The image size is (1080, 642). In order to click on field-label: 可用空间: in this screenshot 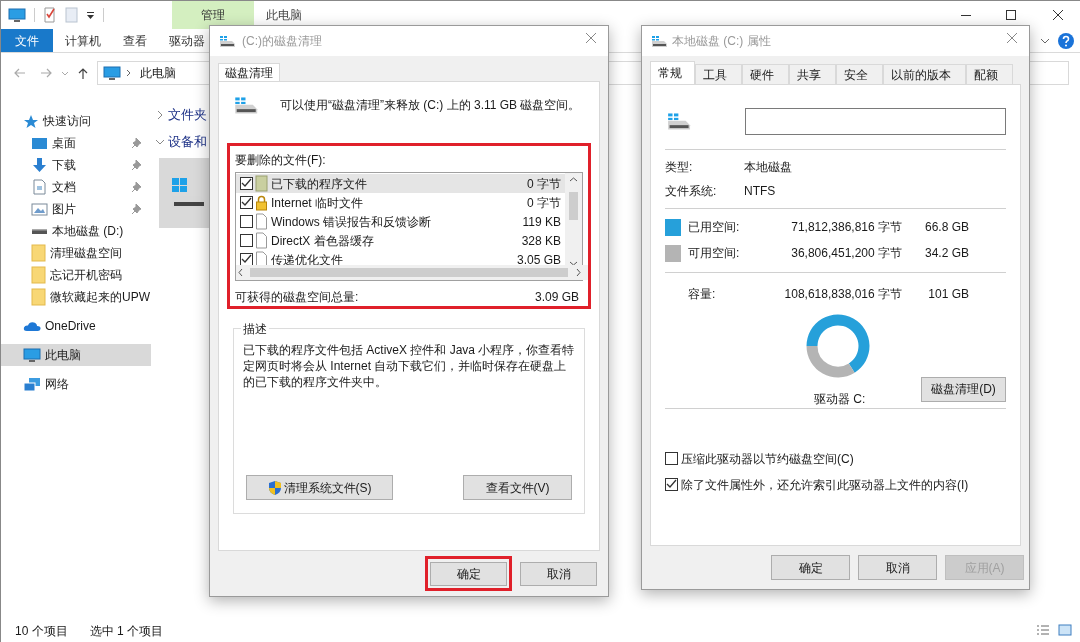, I will do `click(714, 253)`.